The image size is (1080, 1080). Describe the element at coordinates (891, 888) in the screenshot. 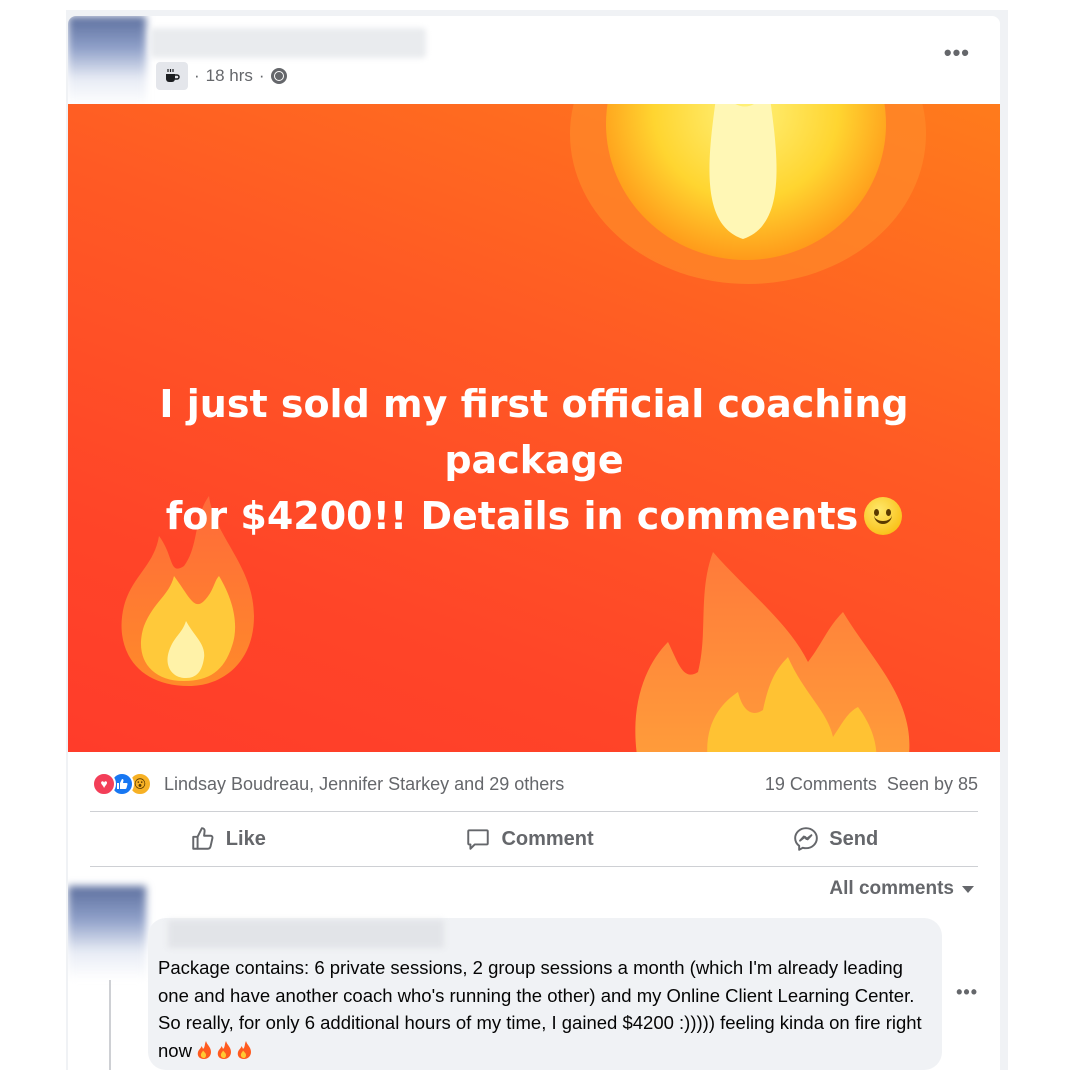

I see `comment-filter-label: All comments` at that location.